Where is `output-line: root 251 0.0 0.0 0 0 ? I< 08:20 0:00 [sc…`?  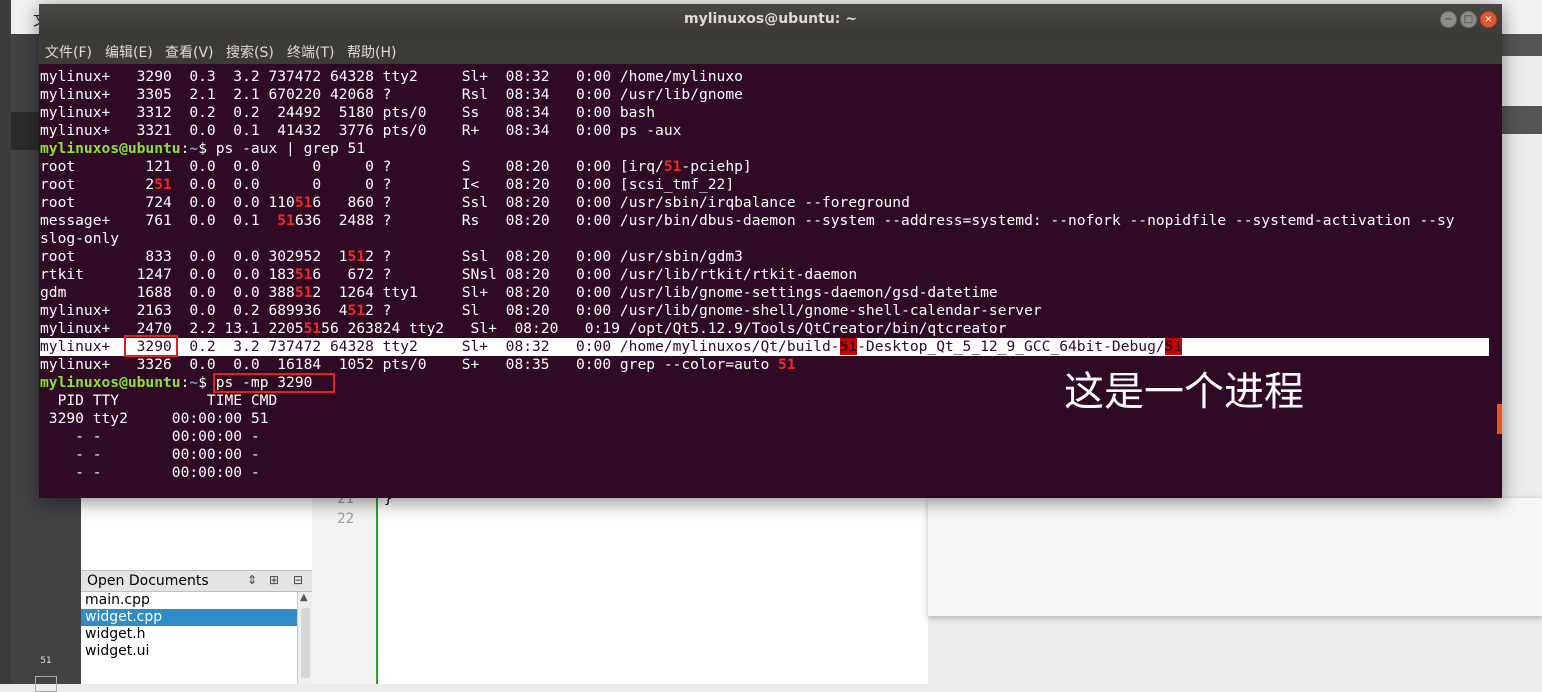 output-line: root 251 0.0 0.0 0 0 ? I< 08:20 0:00 [sc… is located at coordinates (387, 184).